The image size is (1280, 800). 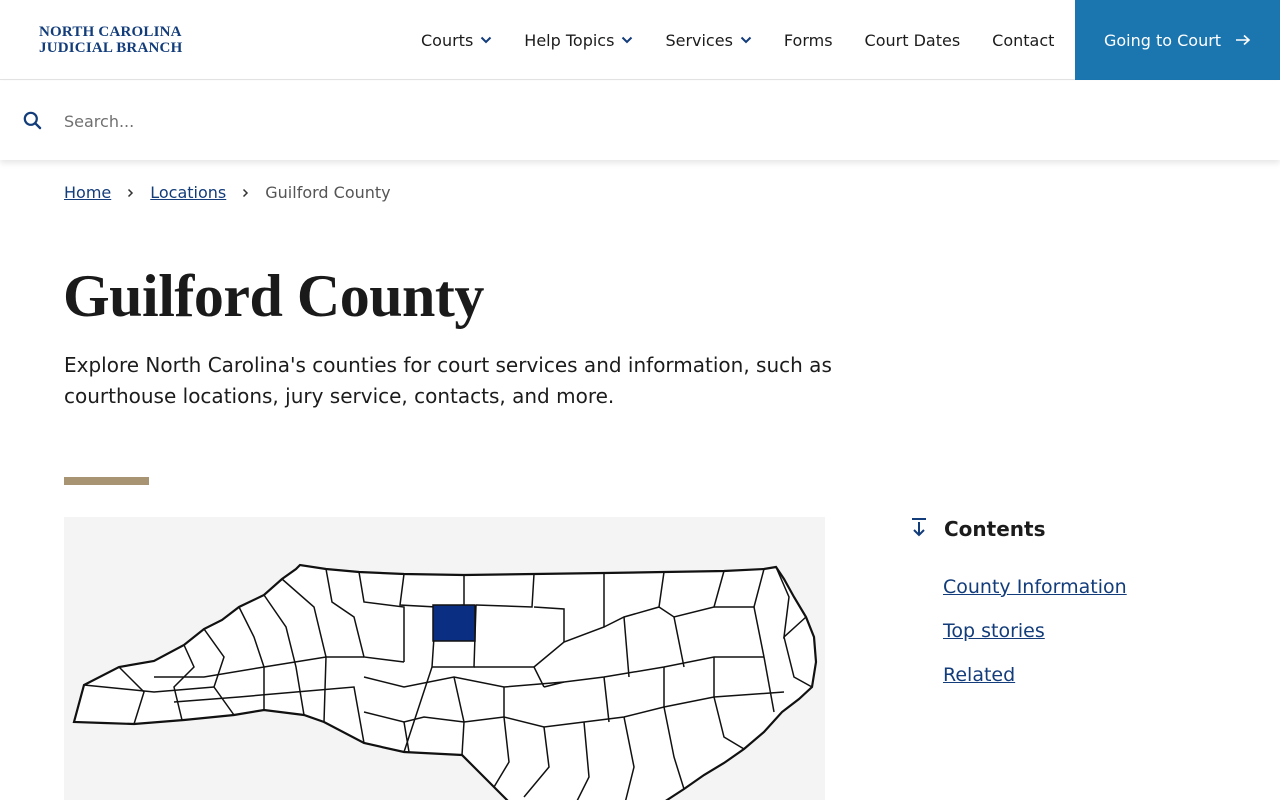 I want to click on contents-header: Contents, so click(x=977, y=529).